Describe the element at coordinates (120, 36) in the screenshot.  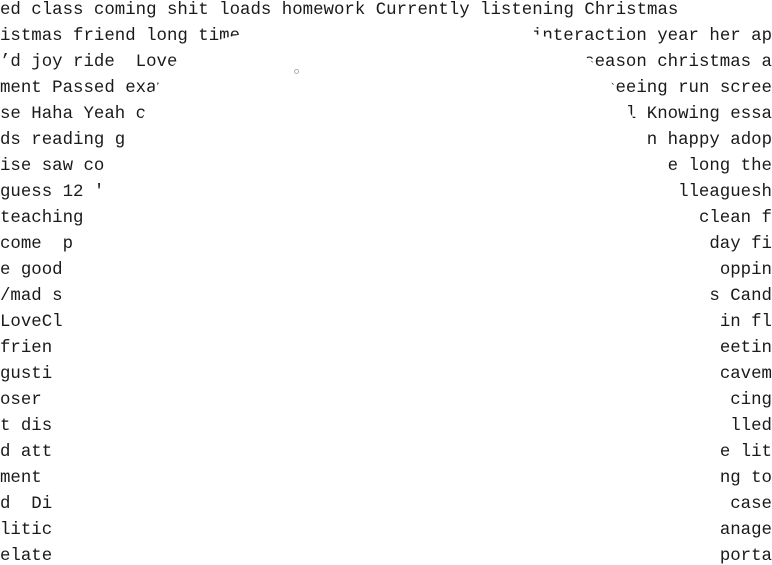
I see `text-segment-left: istmas friend long time` at that location.